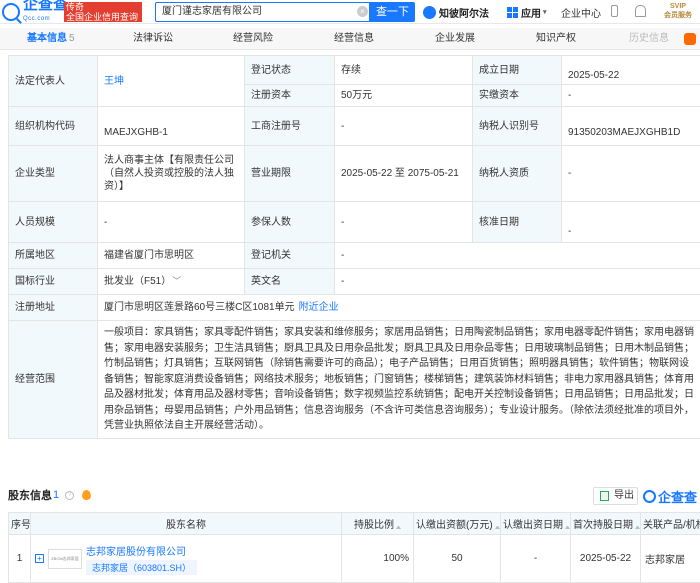 Image resolution: width=700 pixels, height=583 pixels. Describe the element at coordinates (404, 70) in the screenshot. I see `reg-status-value: 存续` at that location.